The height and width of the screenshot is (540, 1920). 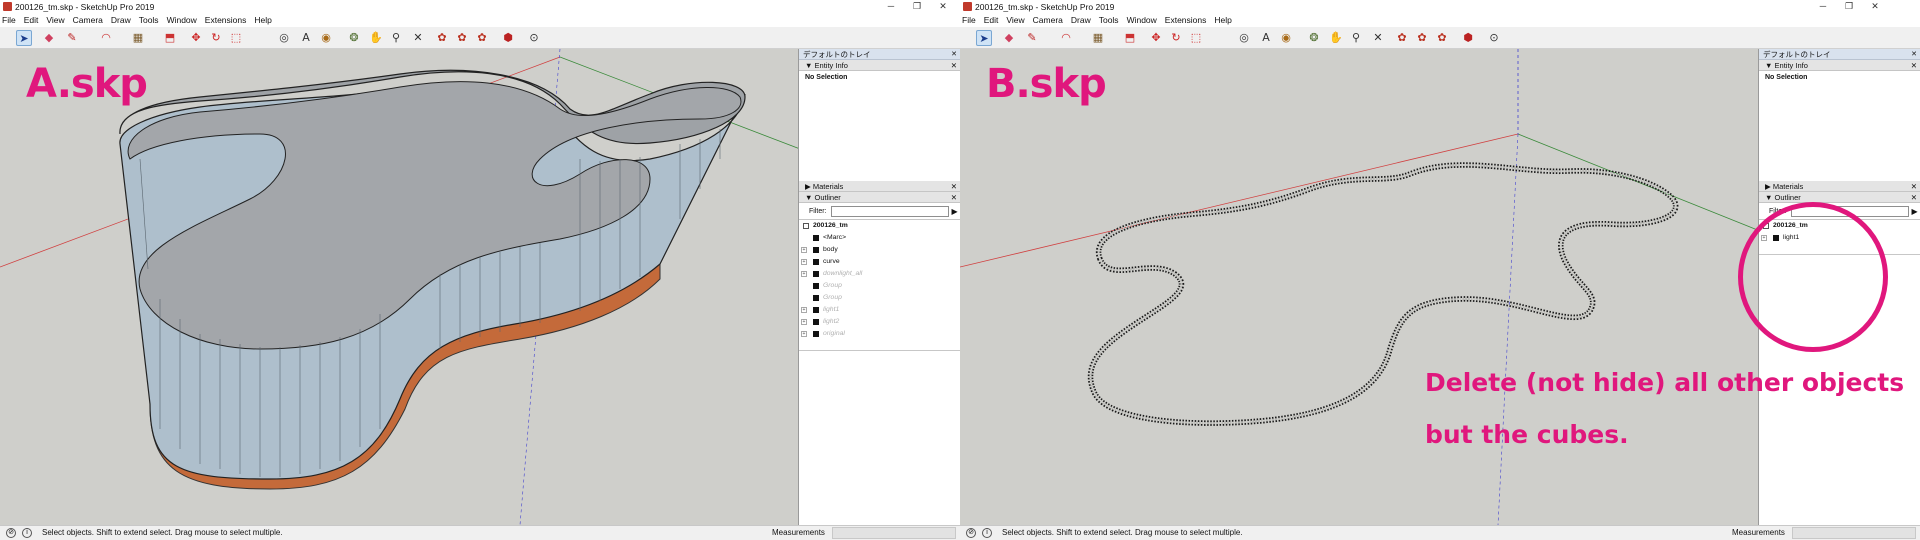 I want to click on outliner-item: + original, so click(x=879, y=334).